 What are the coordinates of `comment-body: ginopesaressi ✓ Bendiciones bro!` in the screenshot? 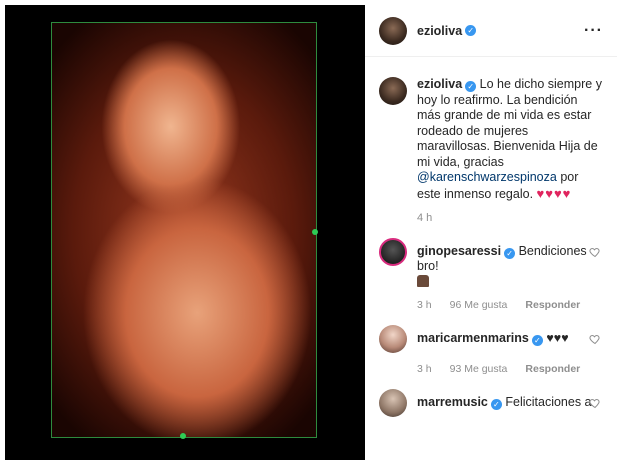 It's located at (507, 263).